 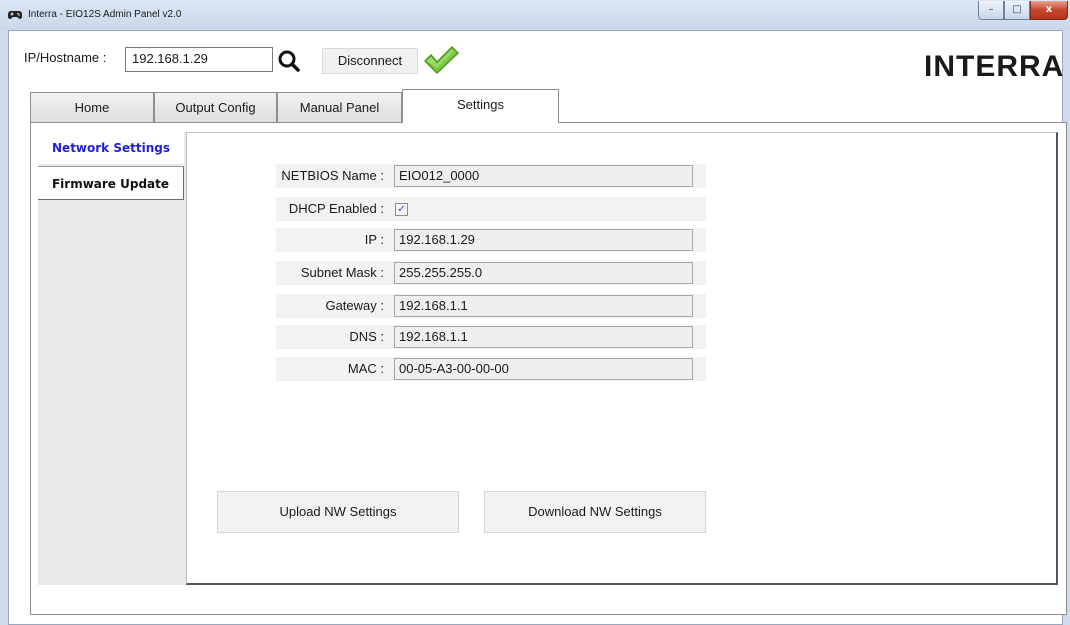 What do you see at coordinates (1049, 10) in the screenshot?
I see `close-button: x` at bounding box center [1049, 10].